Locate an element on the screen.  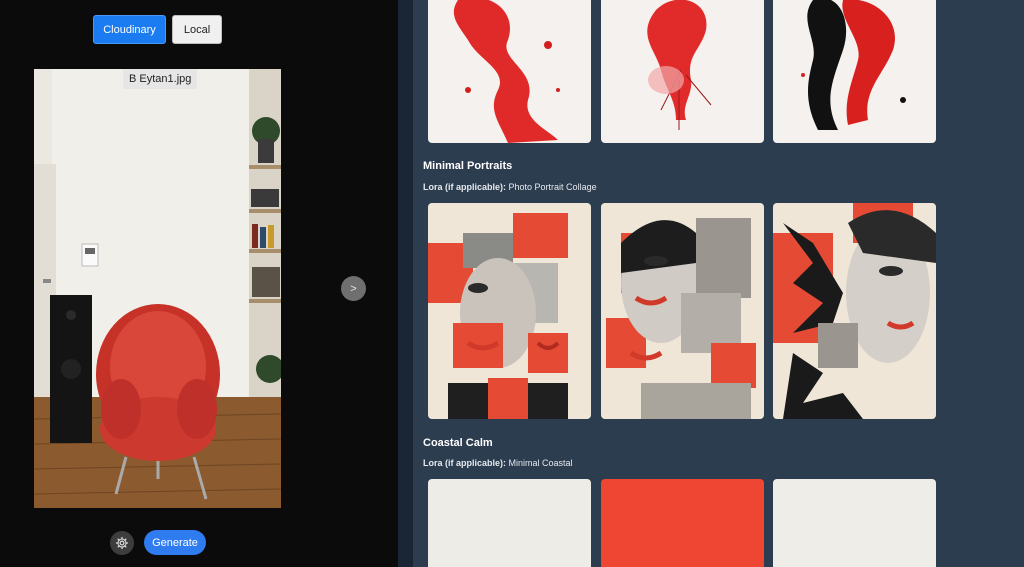
section-title: Minimal Portraits is located at coordinates (468, 166).